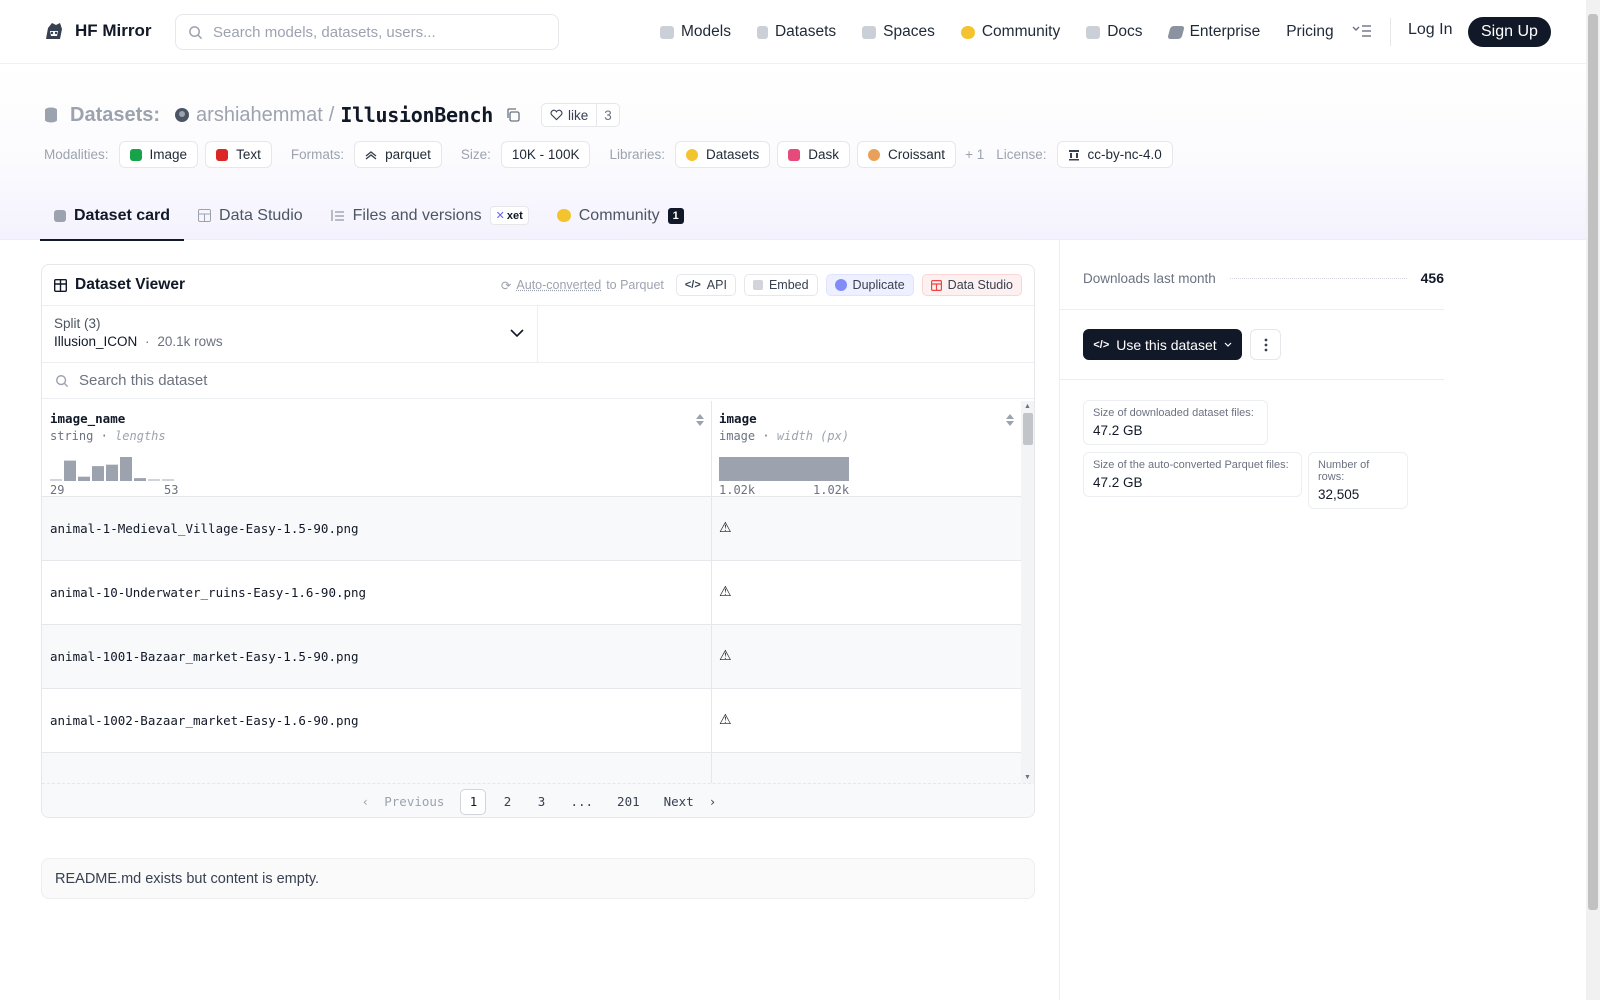  Describe the element at coordinates (974, 154) in the screenshot. I see `more-libraries: + 1` at that location.